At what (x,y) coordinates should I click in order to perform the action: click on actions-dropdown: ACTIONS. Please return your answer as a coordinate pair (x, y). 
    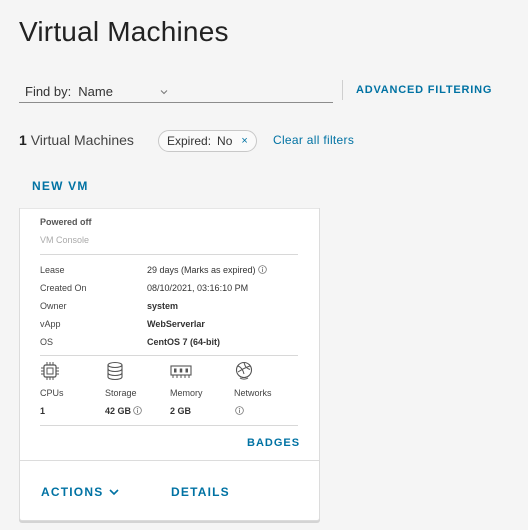
    Looking at the image, I should click on (80, 492).